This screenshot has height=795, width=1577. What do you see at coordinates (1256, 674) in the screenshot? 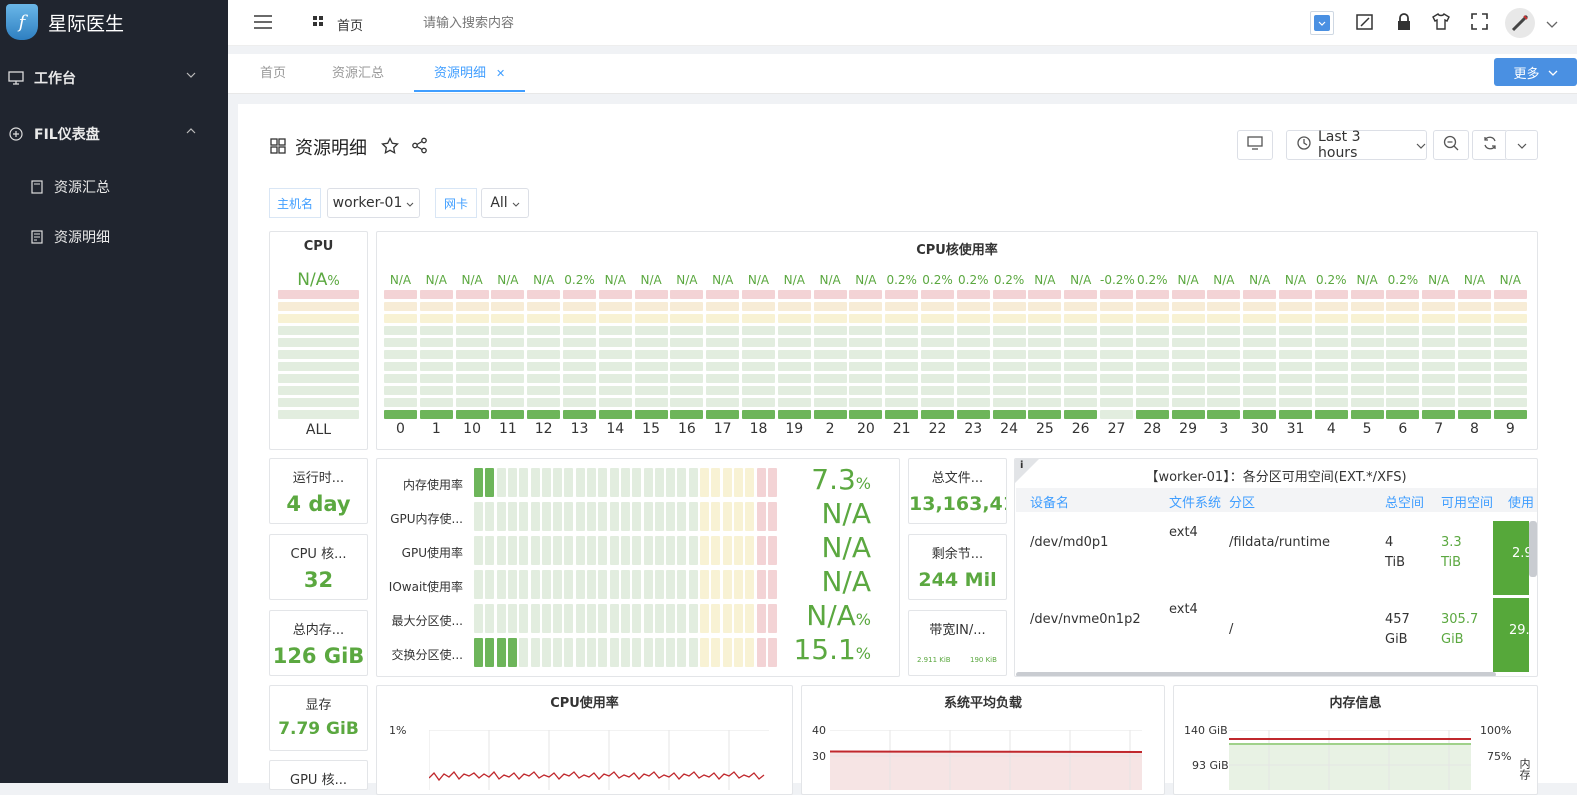
I see `horizontal-scrollbar` at bounding box center [1256, 674].